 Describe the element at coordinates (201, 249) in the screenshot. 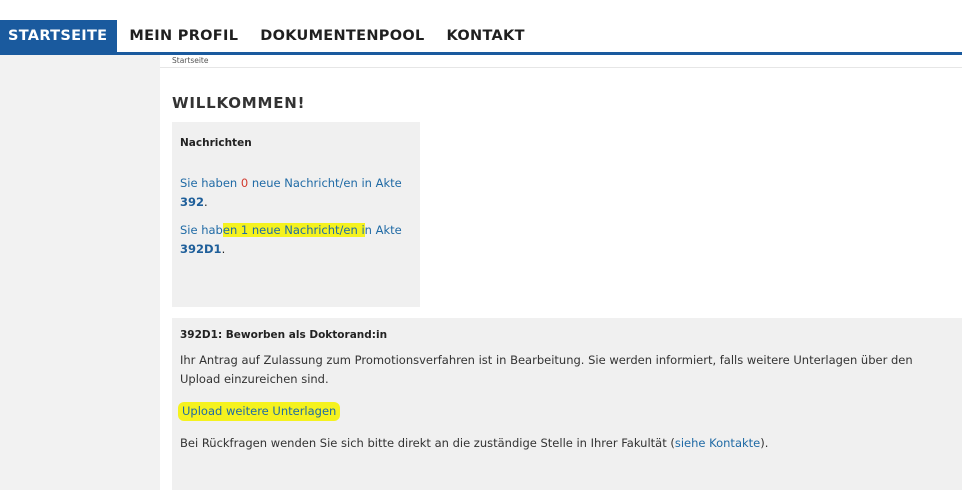

I see `akte-link-392d1: 392D1` at that location.